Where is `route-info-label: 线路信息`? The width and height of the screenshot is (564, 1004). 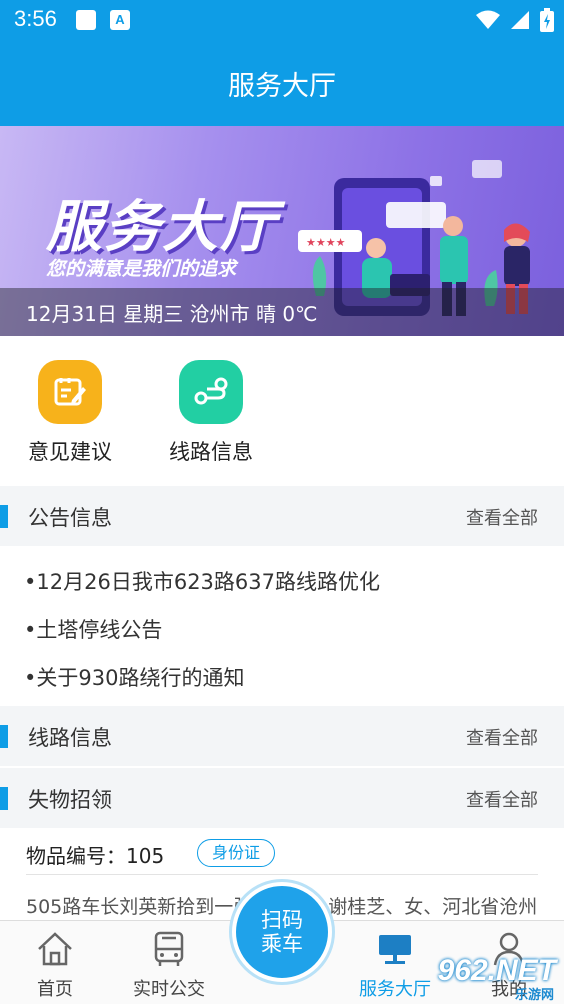
route-info-label: 线路信息 is located at coordinates (211, 452).